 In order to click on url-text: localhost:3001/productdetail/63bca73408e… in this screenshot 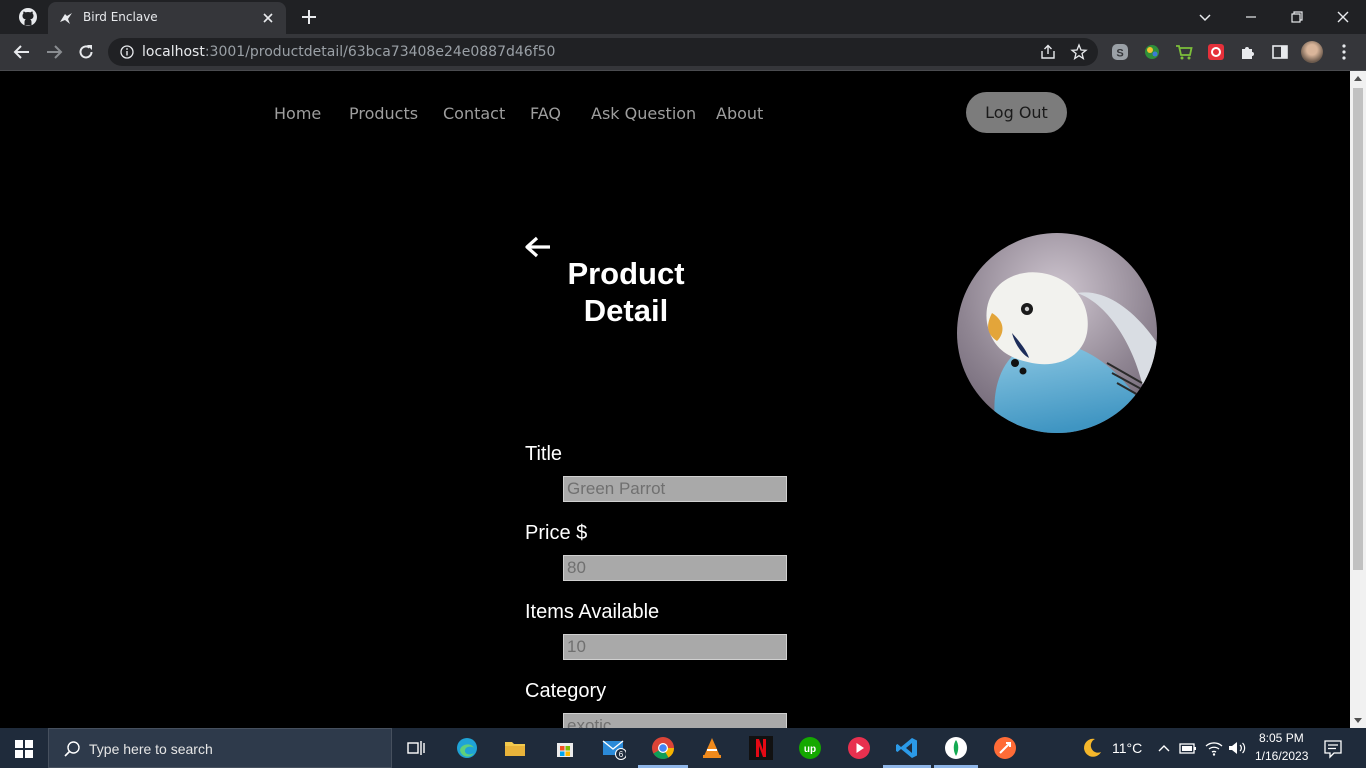, I will do `click(348, 52)`.